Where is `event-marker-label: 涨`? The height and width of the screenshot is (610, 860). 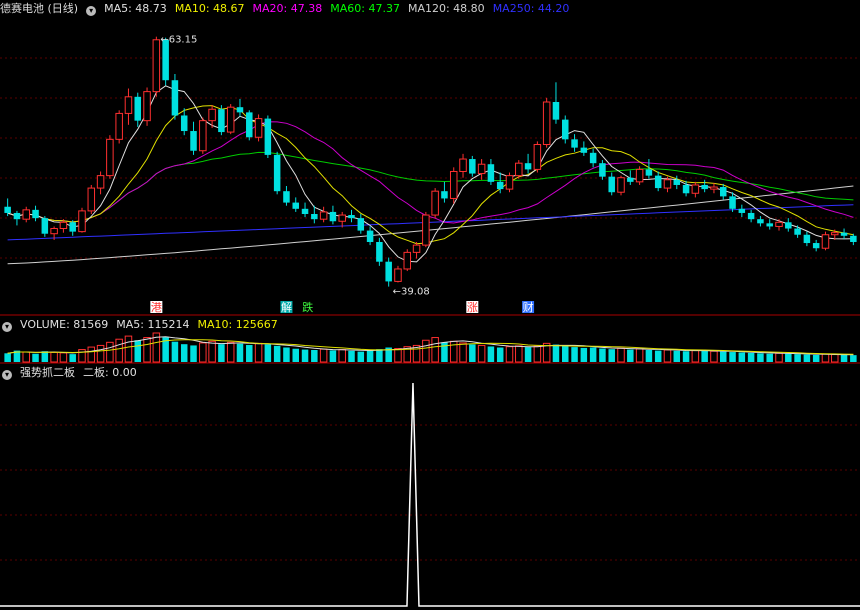 event-marker-label: 涨 is located at coordinates (472, 307).